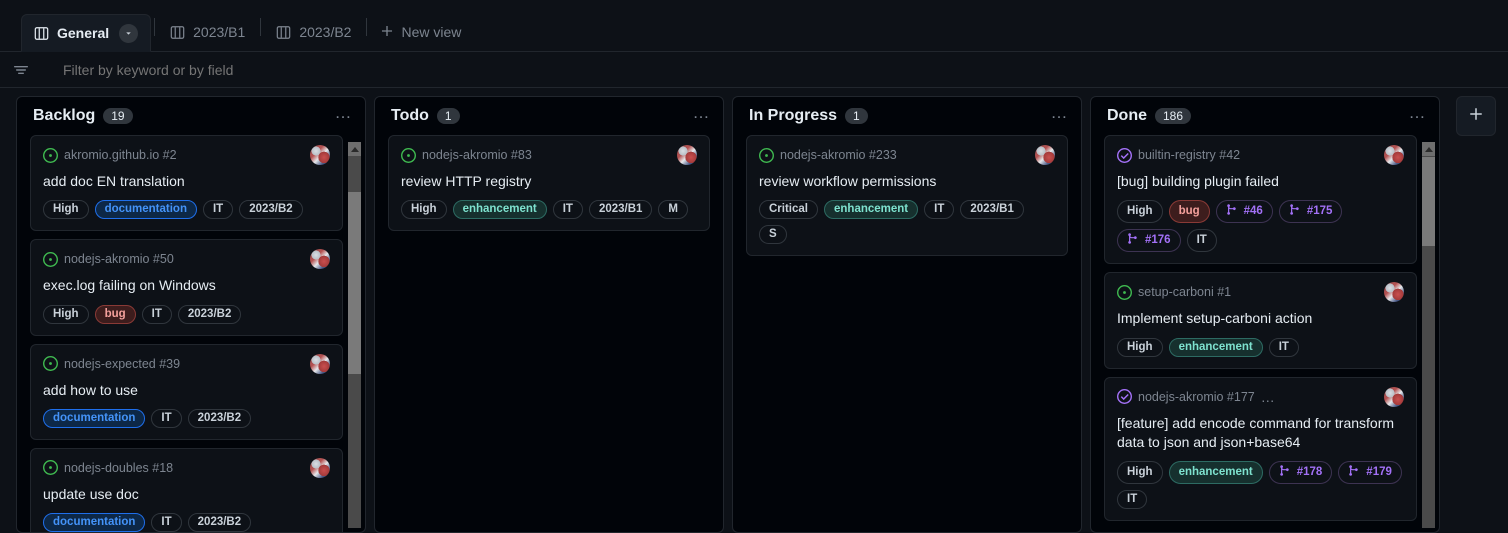 The image size is (1508, 533). Describe the element at coordinates (122, 364) in the screenshot. I see `card-issue-ref: nodejs-expected #39` at that location.